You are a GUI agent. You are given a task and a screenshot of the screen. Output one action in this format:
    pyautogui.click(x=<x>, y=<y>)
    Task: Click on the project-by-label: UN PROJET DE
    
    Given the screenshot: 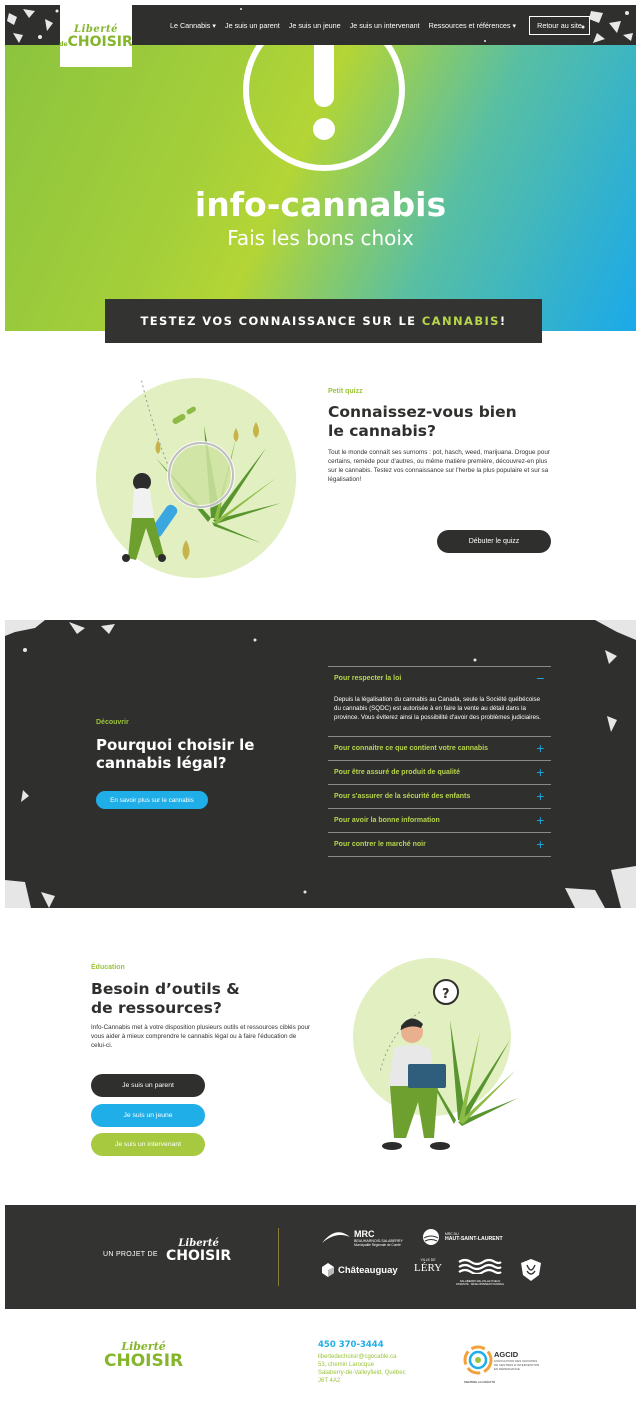 What is the action you would take?
    pyautogui.click(x=130, y=1254)
    